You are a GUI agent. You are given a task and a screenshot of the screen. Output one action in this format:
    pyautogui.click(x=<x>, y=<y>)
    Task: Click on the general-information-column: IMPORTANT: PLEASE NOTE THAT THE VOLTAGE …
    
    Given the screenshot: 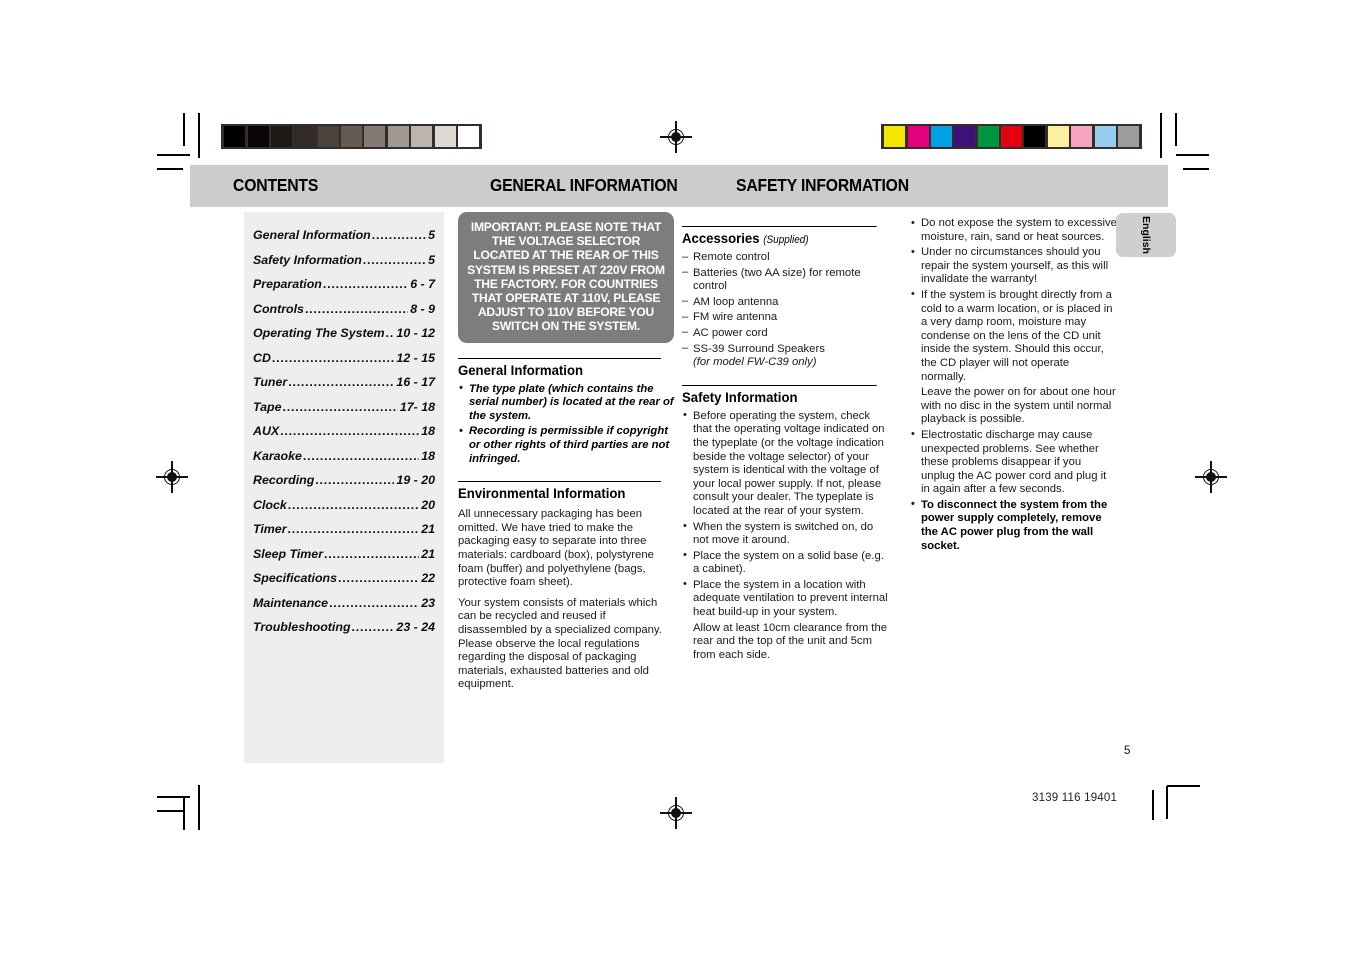 What is the action you would take?
    pyautogui.click(x=566, y=452)
    